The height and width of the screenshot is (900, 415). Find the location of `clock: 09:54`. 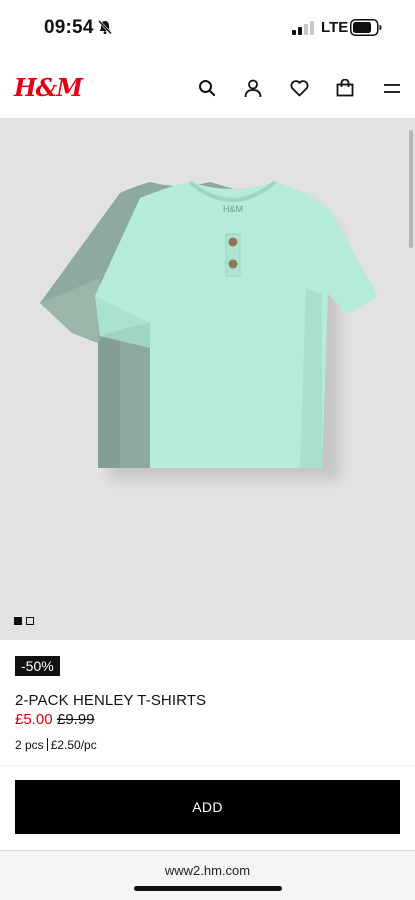

clock: 09:54 is located at coordinates (69, 27).